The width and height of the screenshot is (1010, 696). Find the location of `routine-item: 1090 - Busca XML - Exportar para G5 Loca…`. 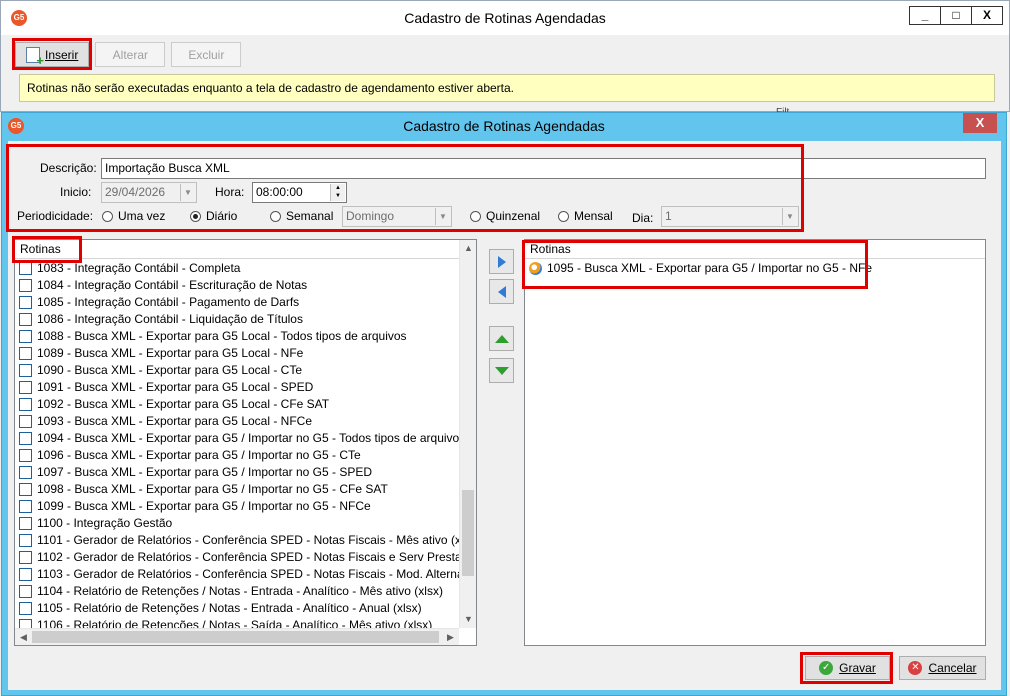

routine-item: 1090 - Busca XML - Exportar para G5 Loca… is located at coordinates (237, 370).